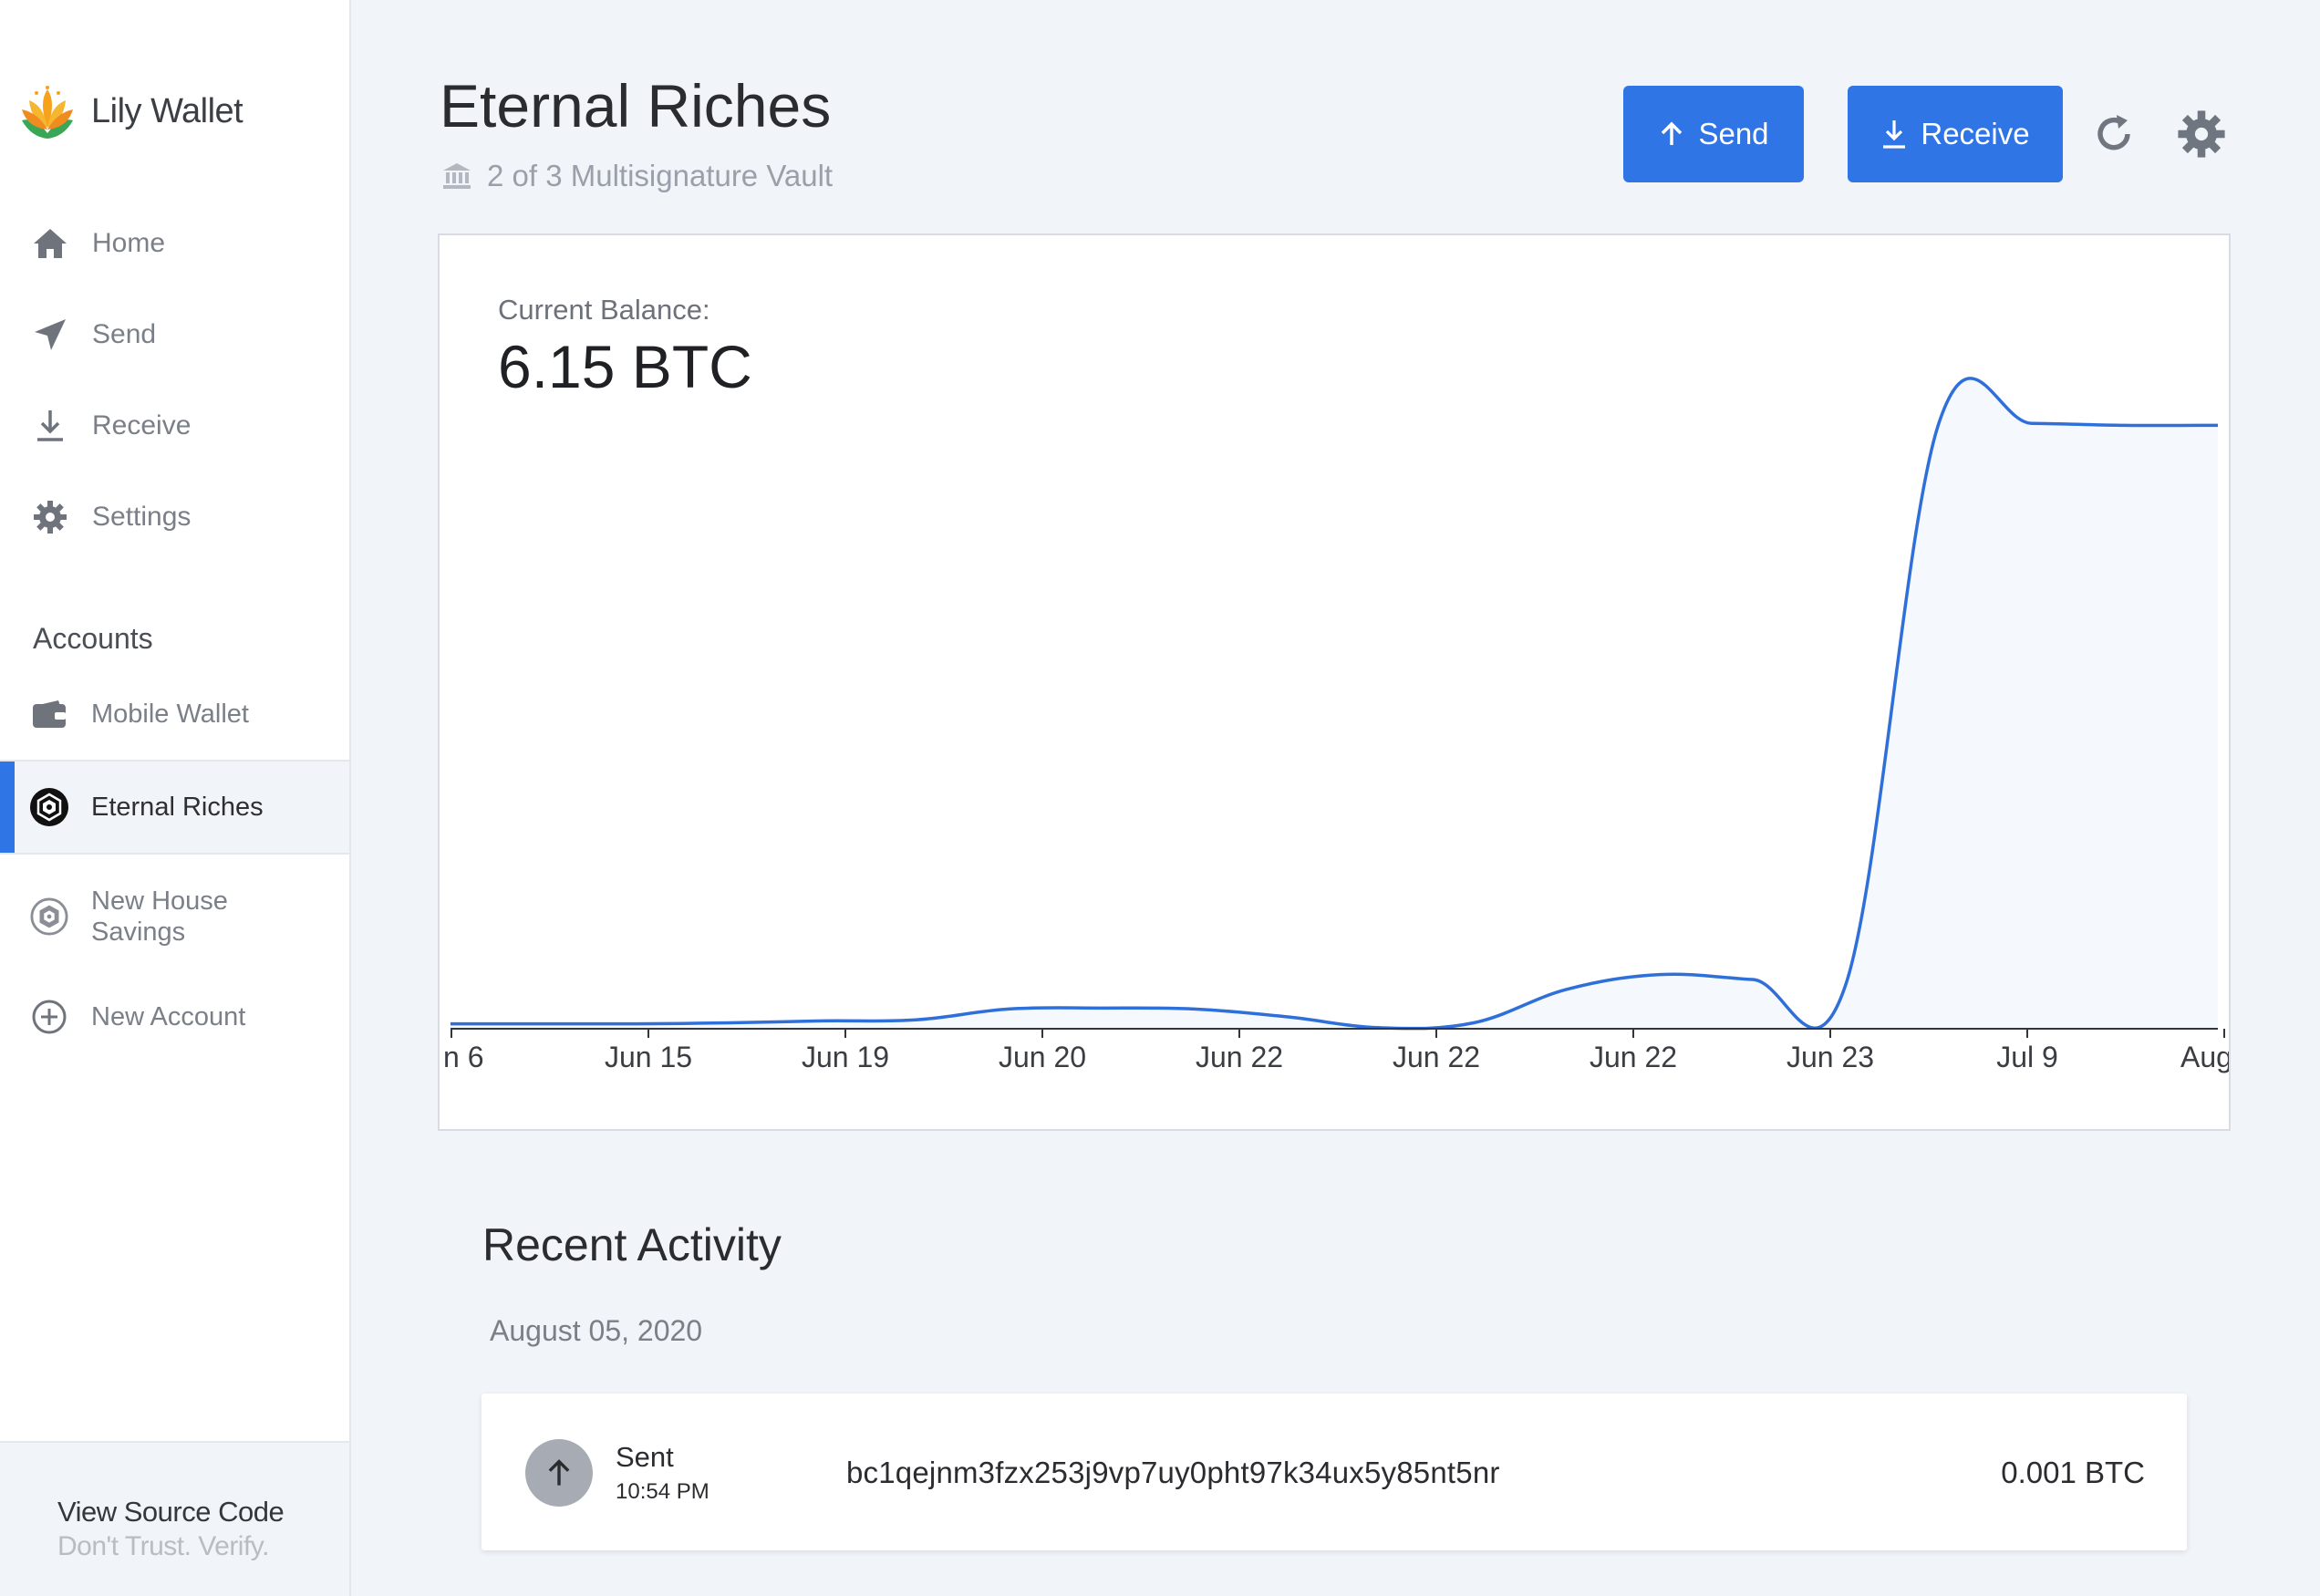  I want to click on account-mobile-wallet: Mobile Wallet, so click(174, 714).